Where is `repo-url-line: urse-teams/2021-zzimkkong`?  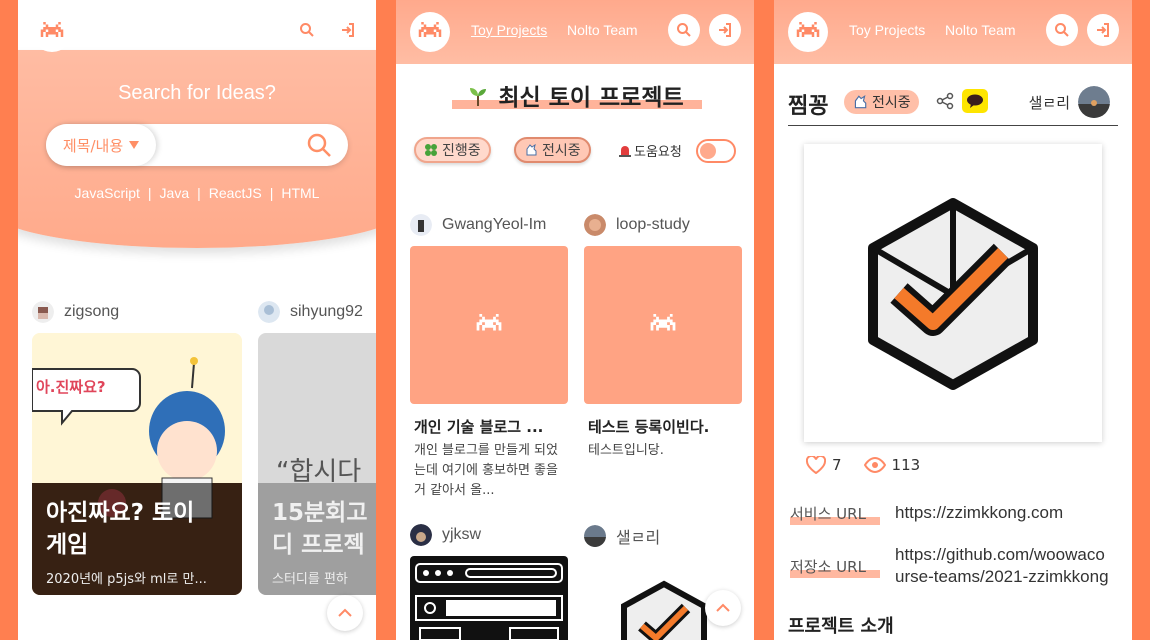
repo-url-line: urse-teams/2021-zzimkkong is located at coordinates (1002, 576).